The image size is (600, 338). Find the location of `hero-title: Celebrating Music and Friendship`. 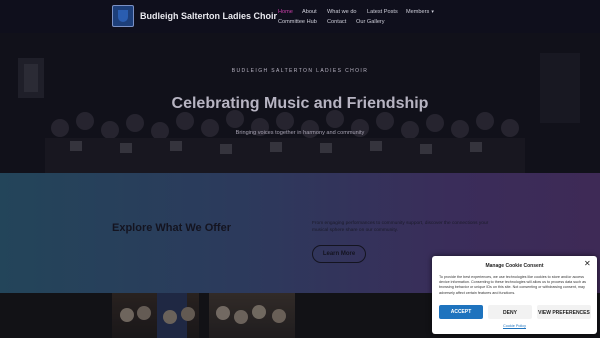

hero-title: Celebrating Music and Friendship is located at coordinates (300, 103).